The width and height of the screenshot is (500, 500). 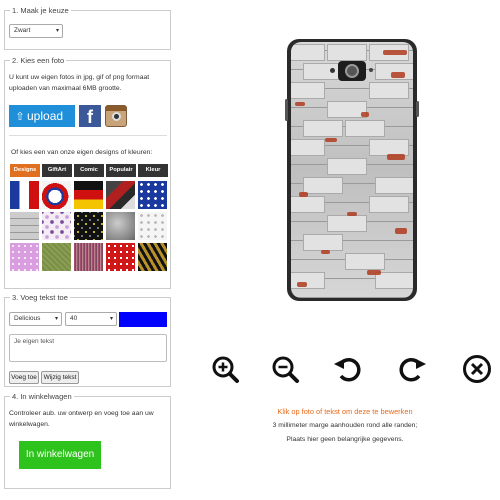 What do you see at coordinates (36, 31) in the screenshot?
I see `color-select: Zwart ▾` at bounding box center [36, 31].